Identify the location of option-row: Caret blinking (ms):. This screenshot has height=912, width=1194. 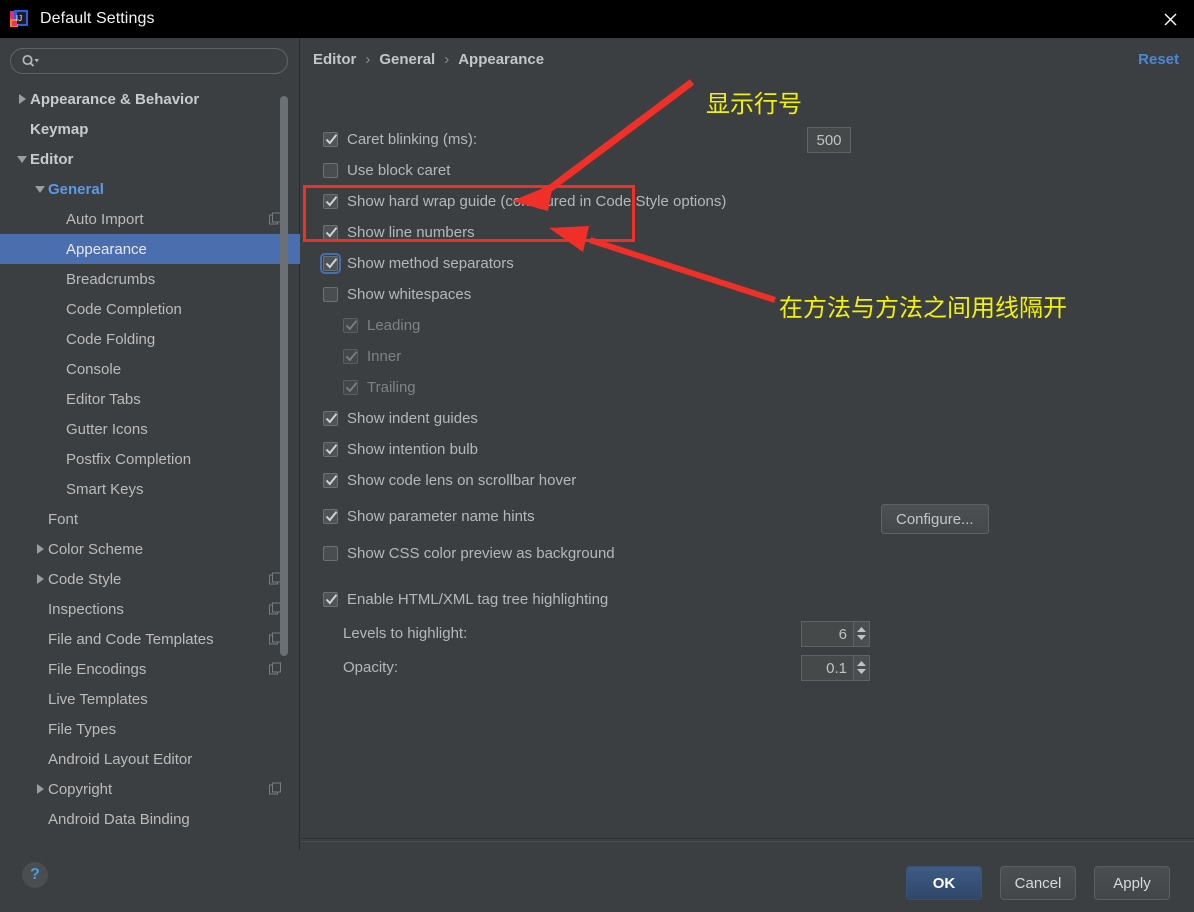
(400, 139).